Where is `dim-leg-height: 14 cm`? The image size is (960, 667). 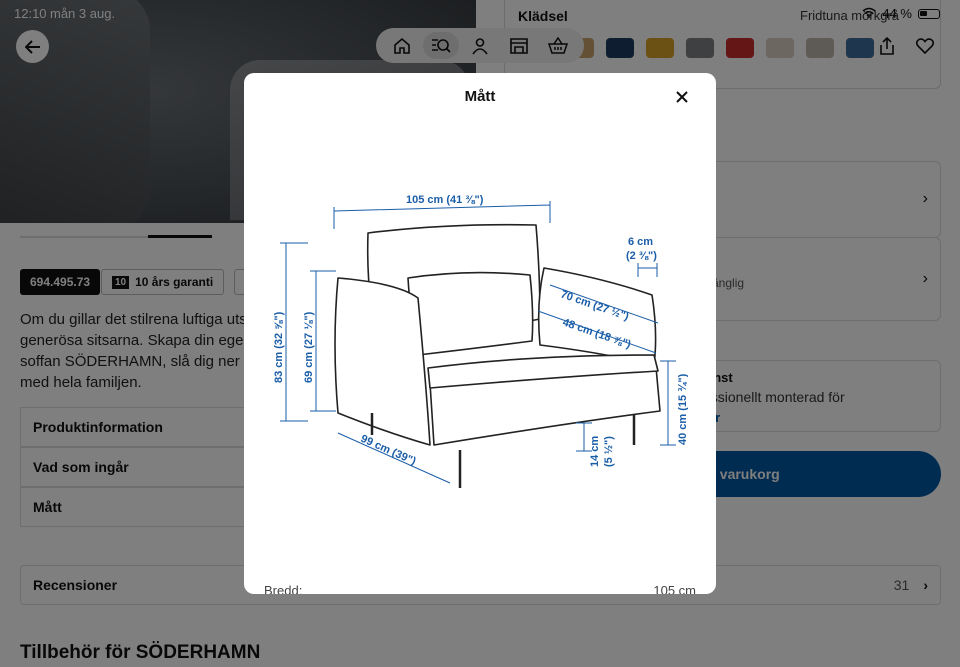 dim-leg-height: 14 cm is located at coordinates (595, 451).